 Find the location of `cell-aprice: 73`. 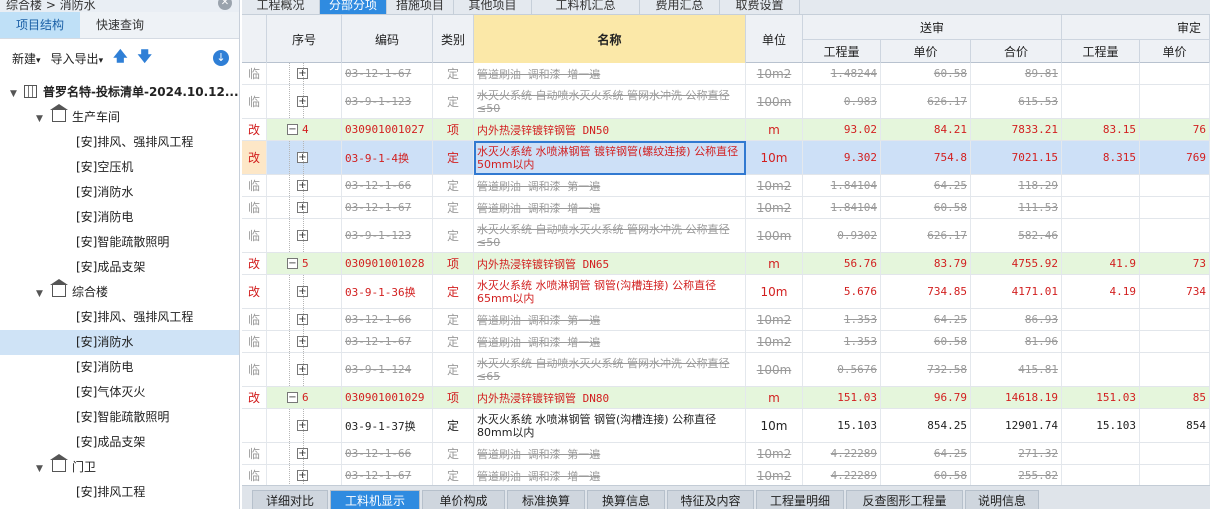

cell-aprice: 73 is located at coordinates (1175, 263).